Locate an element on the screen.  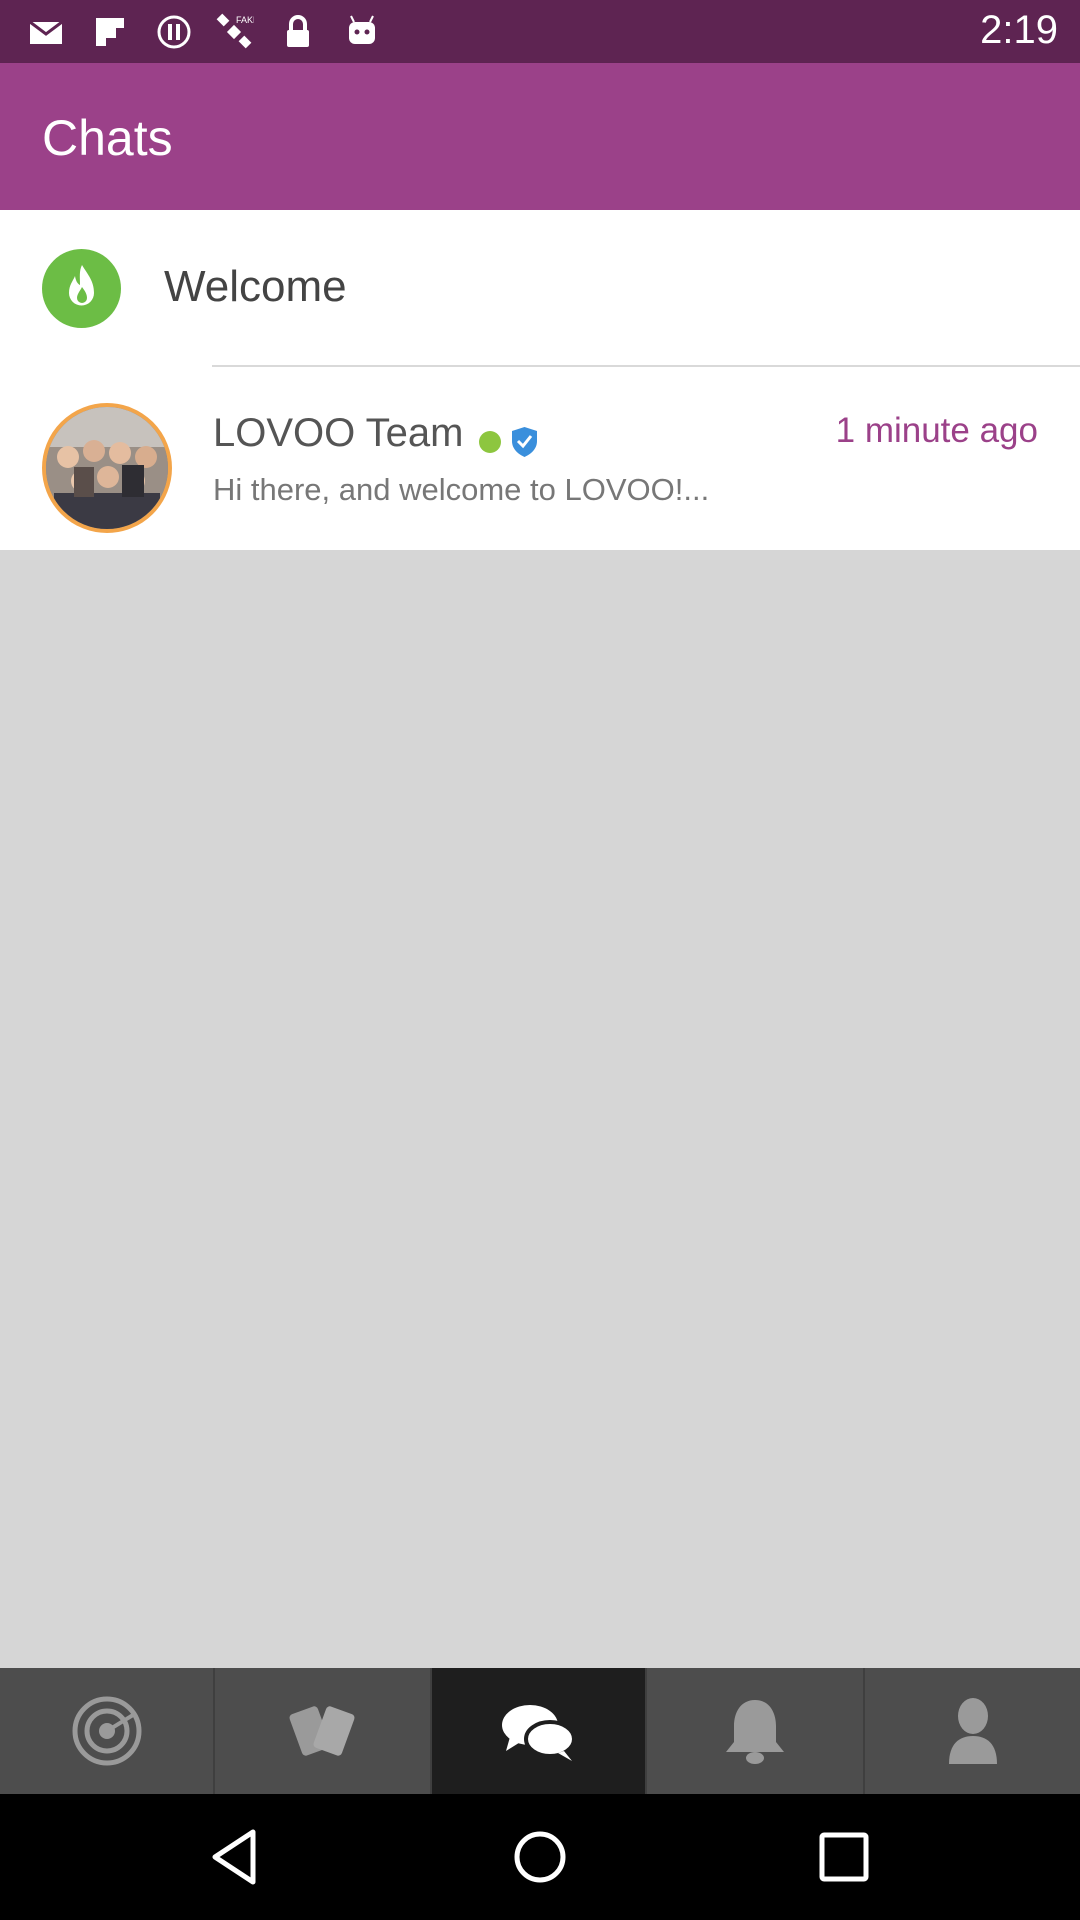
app-bar: Chats is located at coordinates (540, 136).